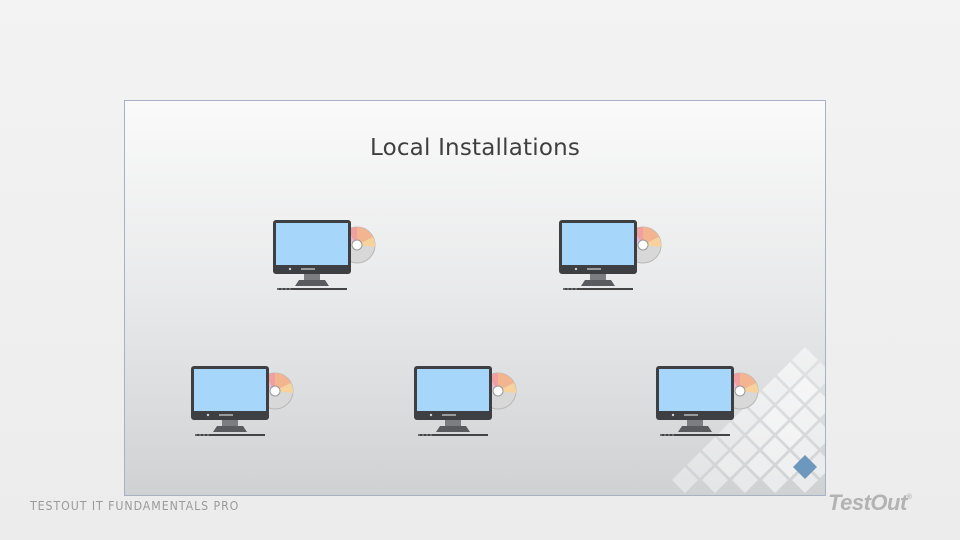 The height and width of the screenshot is (540, 960). What do you see at coordinates (135, 506) in the screenshot?
I see `course-name: TESTOUT IT FUNDAMENTALS PRO` at bounding box center [135, 506].